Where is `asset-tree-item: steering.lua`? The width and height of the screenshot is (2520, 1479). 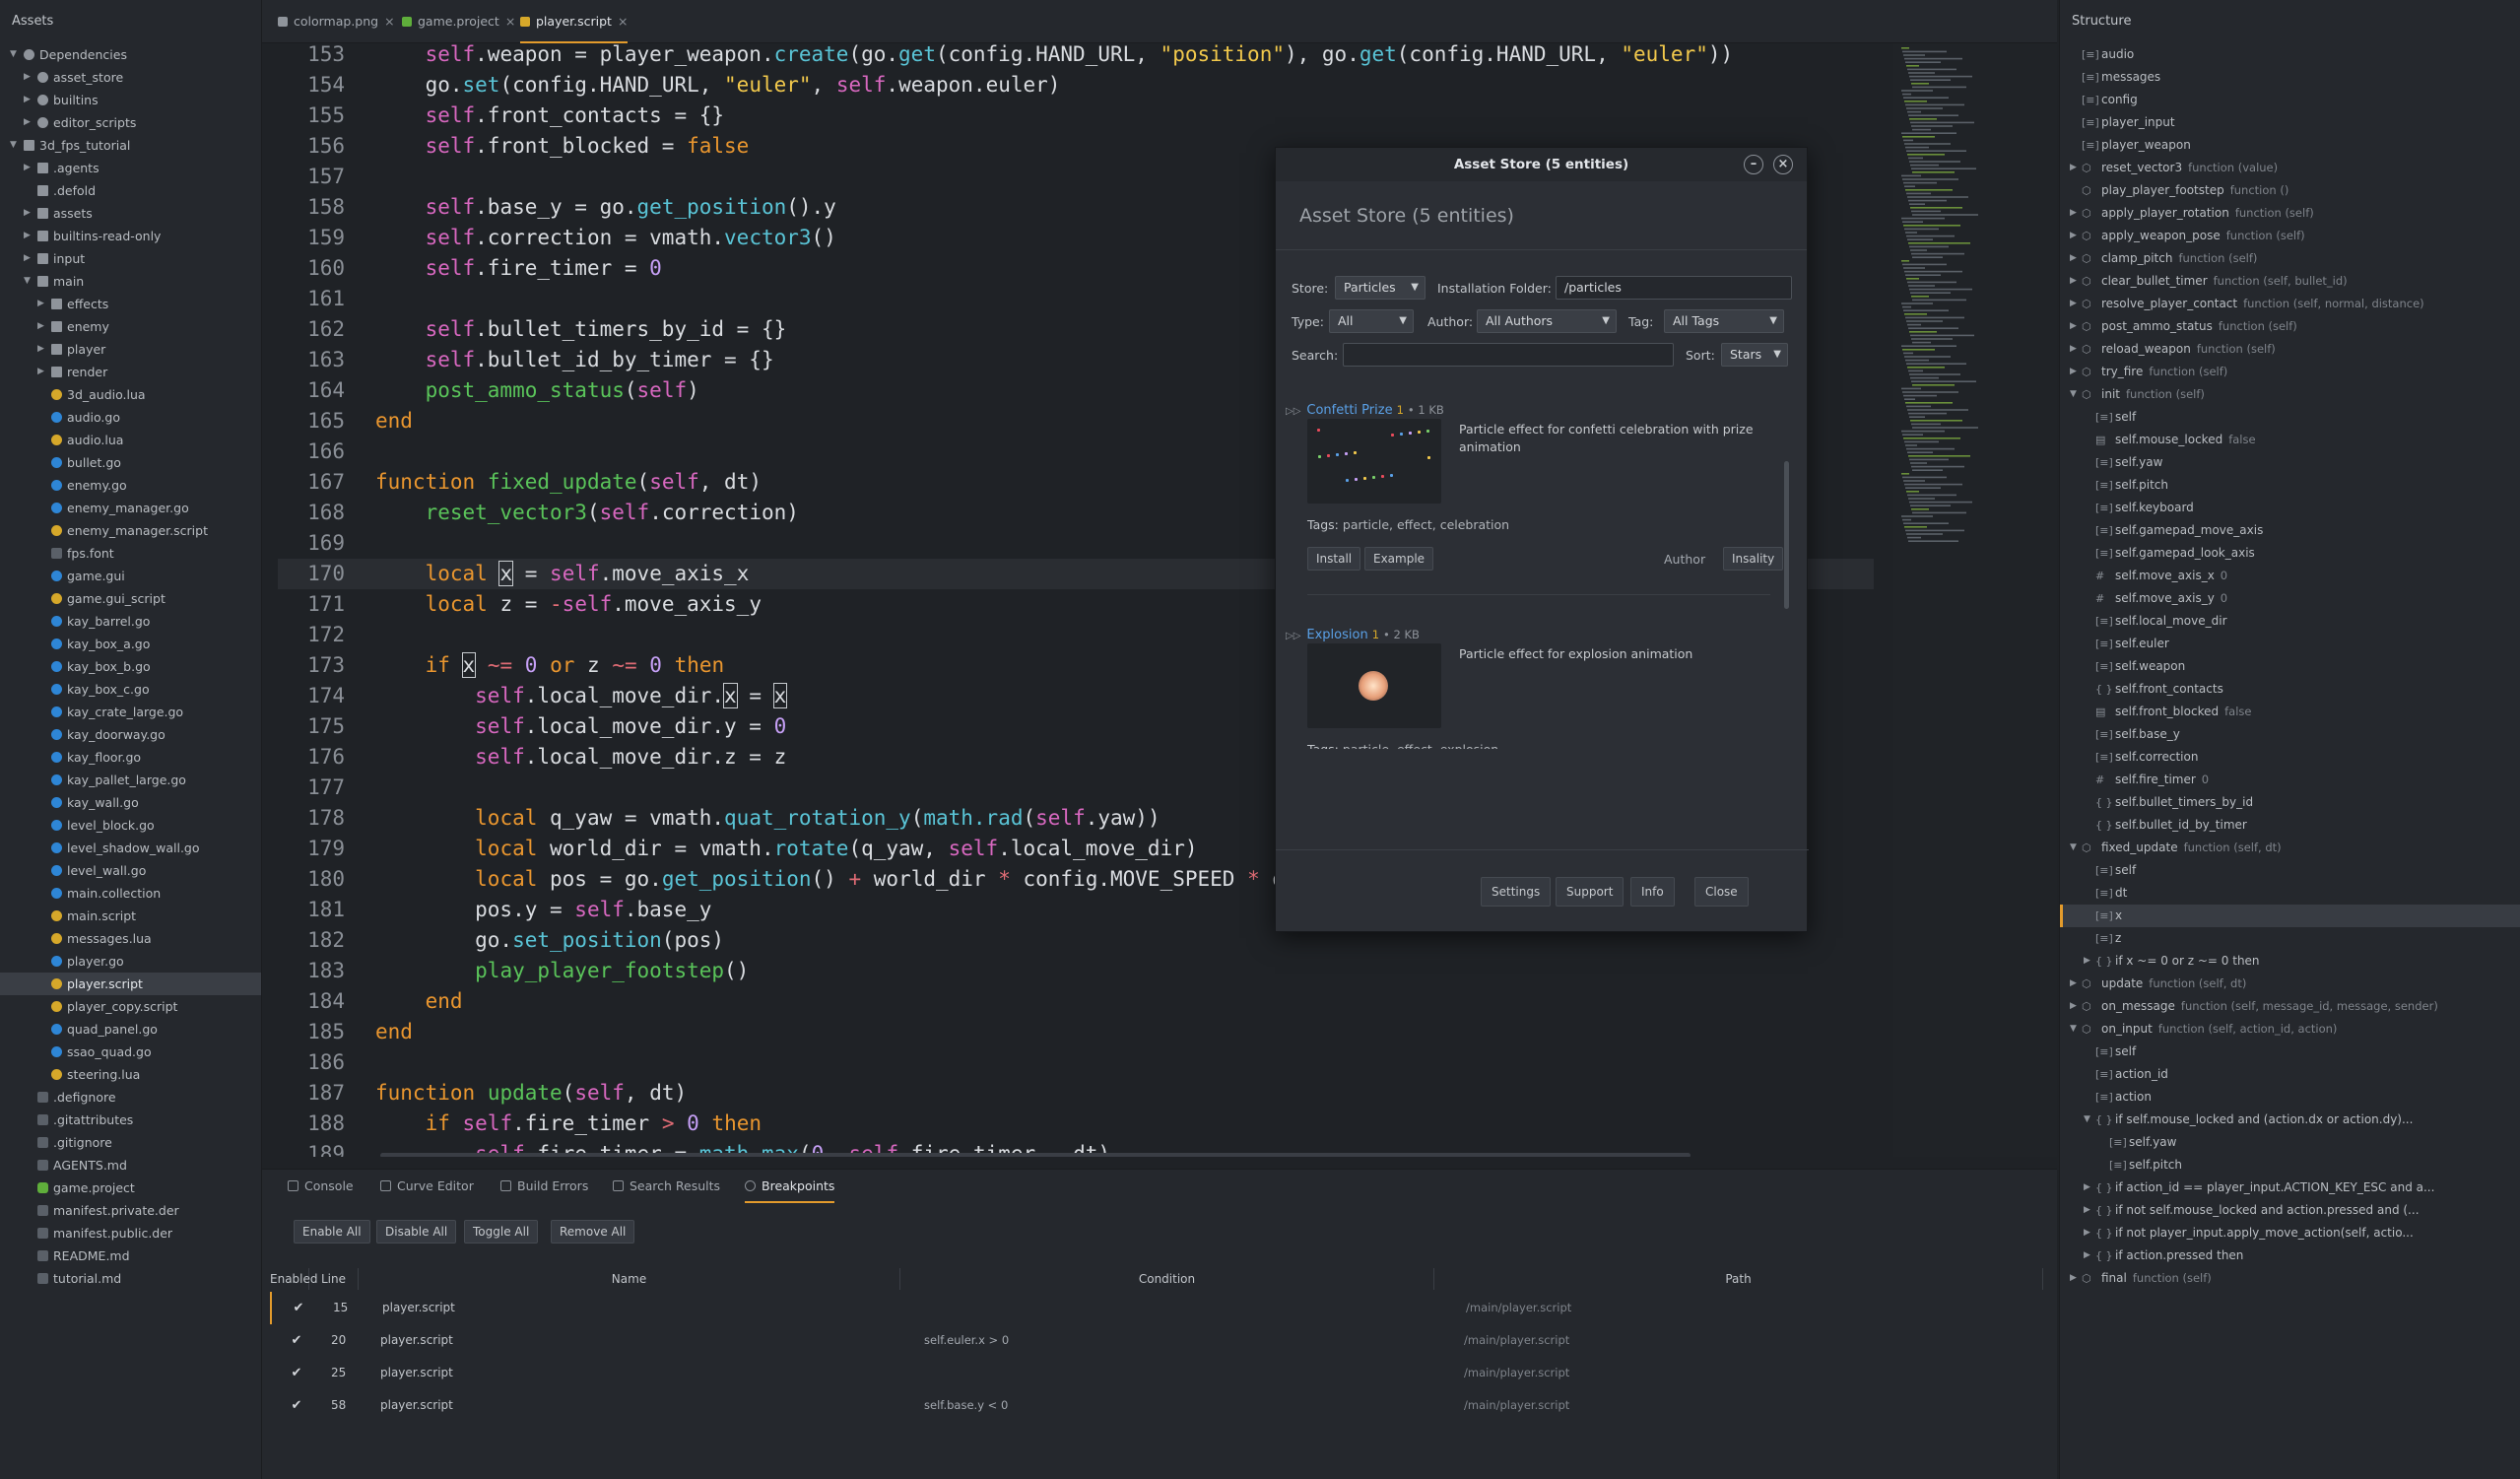 asset-tree-item: steering.lua is located at coordinates (130, 1074).